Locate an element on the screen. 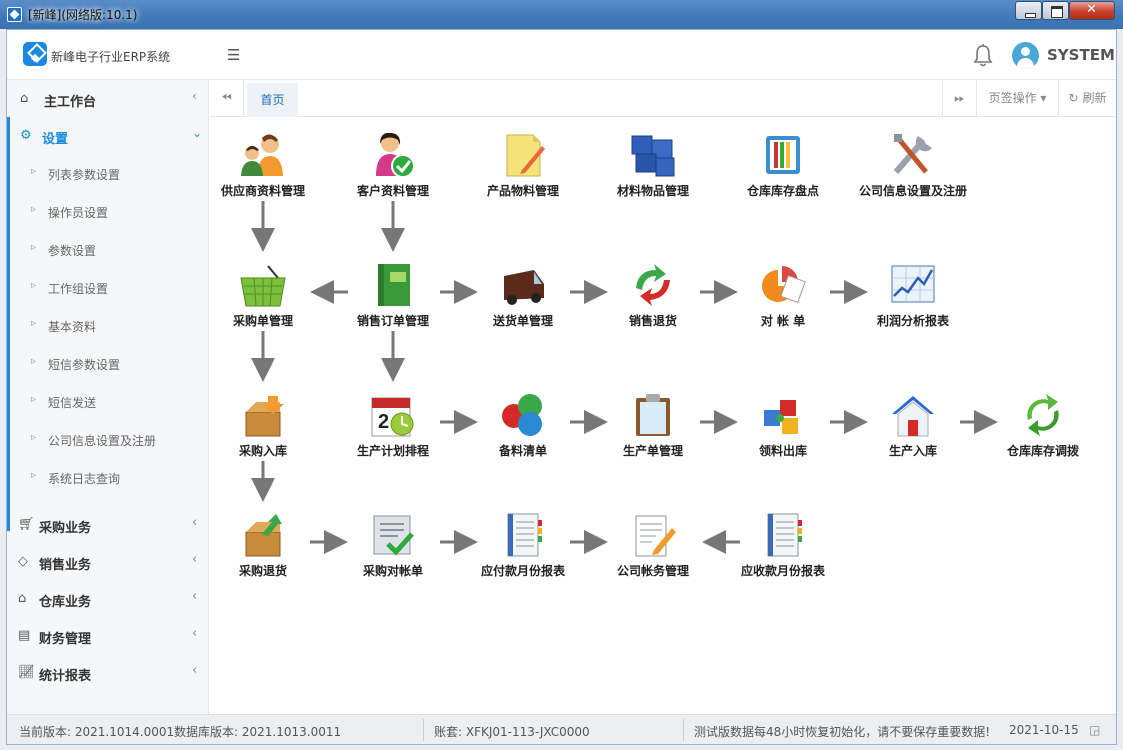 This screenshot has width=1123, height=750. node-customer: 客户资料管理 is located at coordinates (393, 165).